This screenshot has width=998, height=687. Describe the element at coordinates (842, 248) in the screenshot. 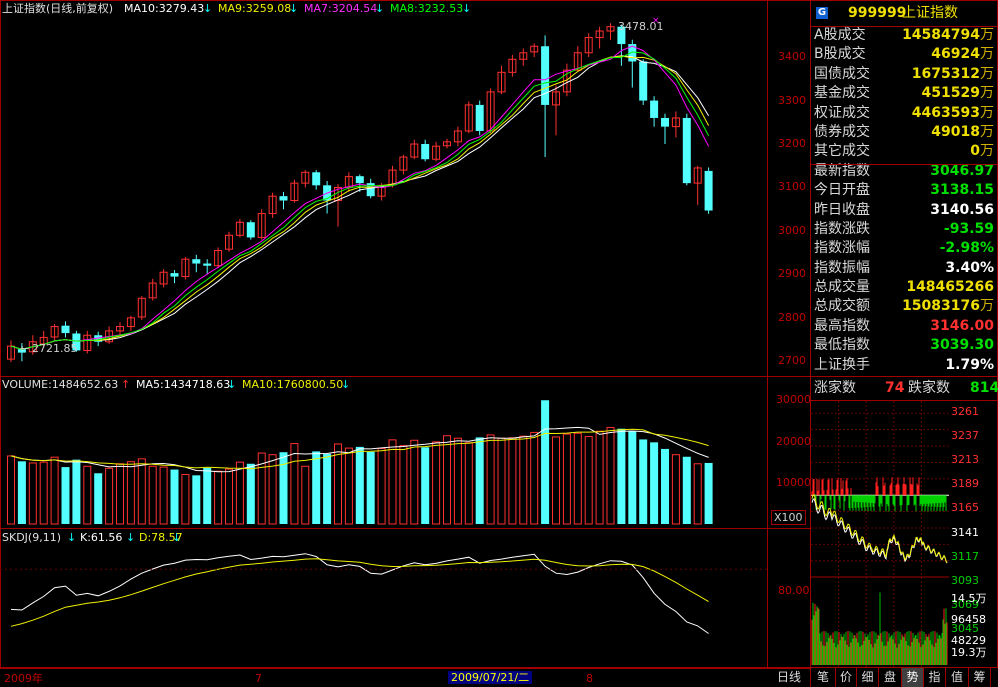

I see `stat-label: 指数涨幅` at that location.